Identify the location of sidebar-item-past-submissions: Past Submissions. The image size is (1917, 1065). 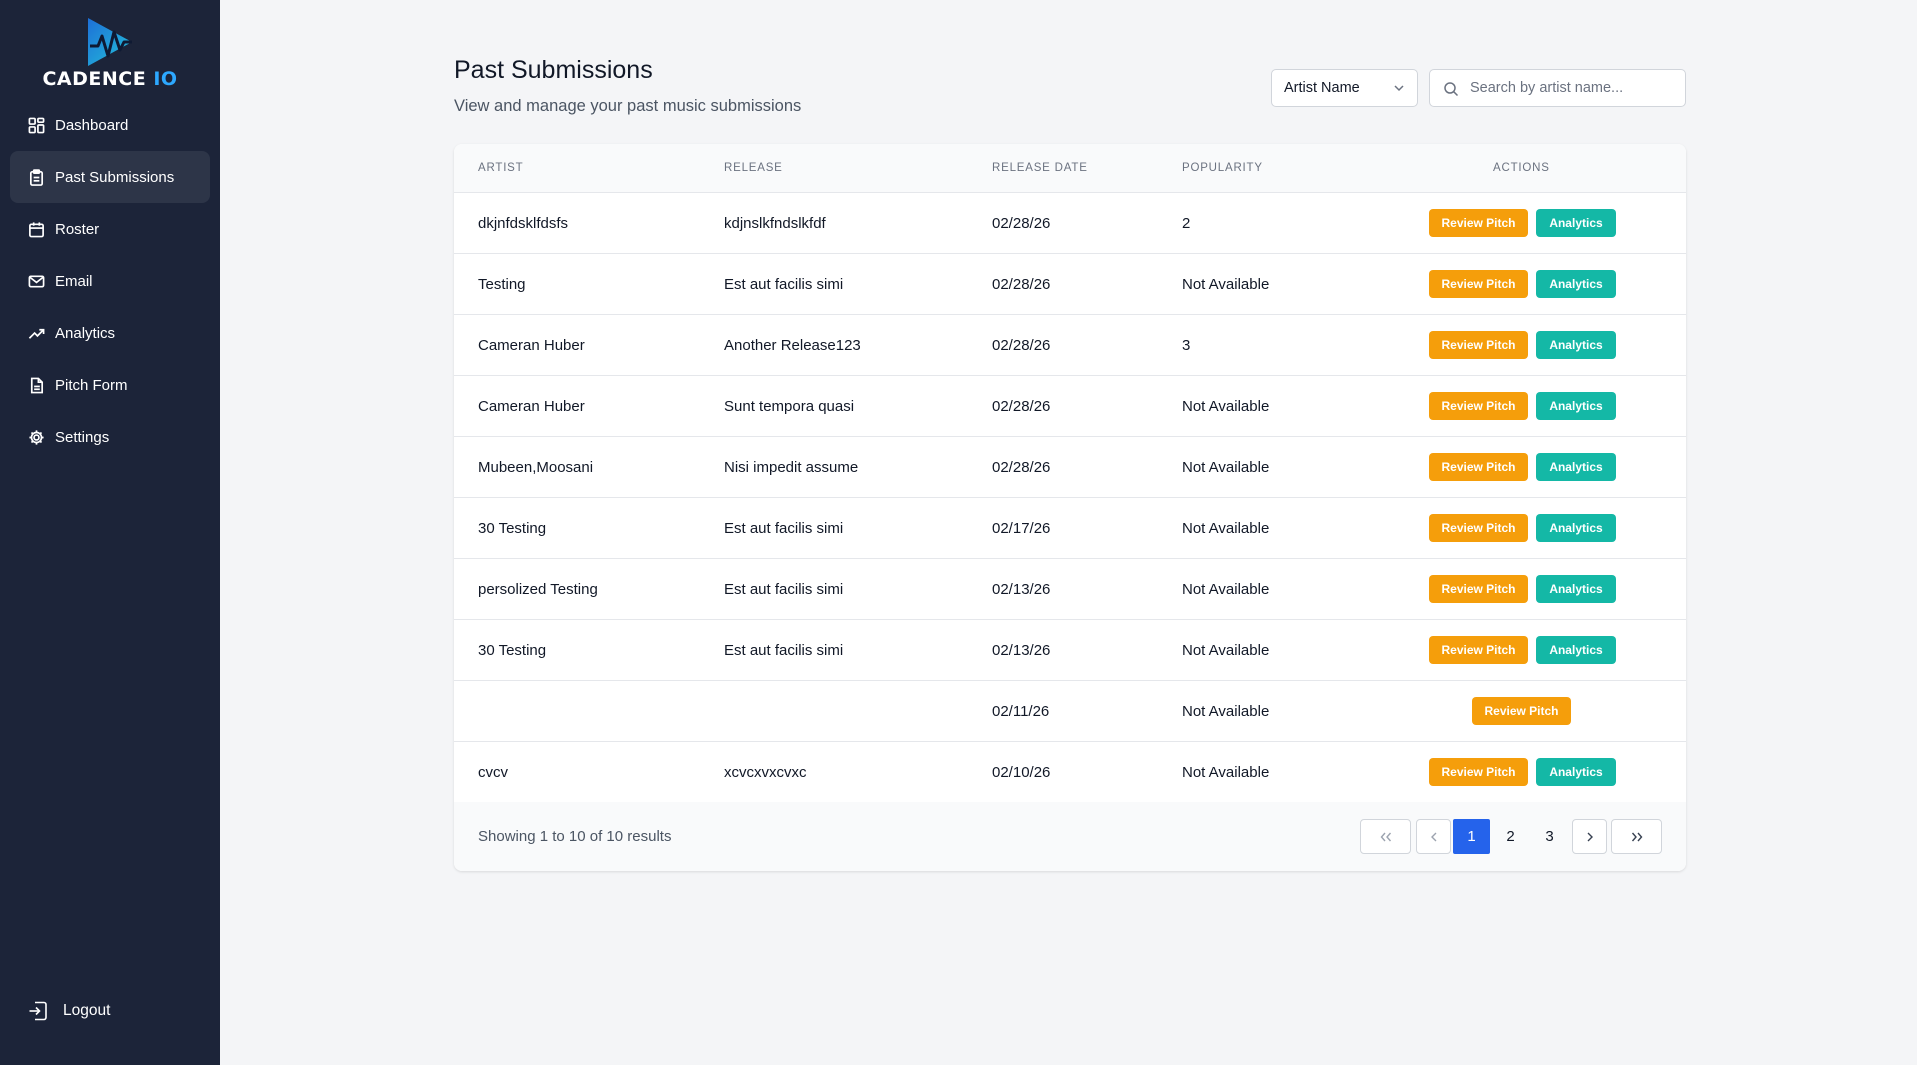
(110, 177).